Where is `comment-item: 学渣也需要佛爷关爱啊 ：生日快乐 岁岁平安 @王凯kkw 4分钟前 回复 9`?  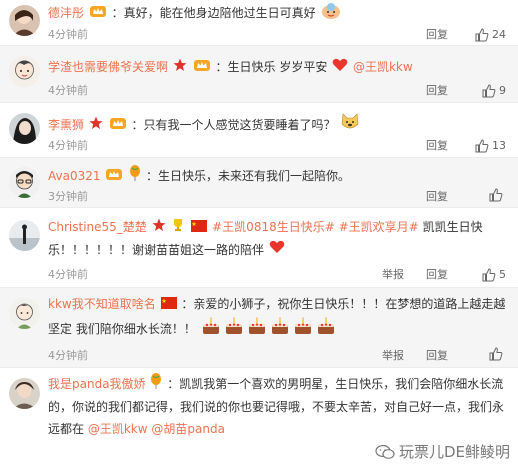
comment-item: 学渣也需要佛爷关爱啊 ：生日快乐 岁岁平安 @王凯kkw 4分钟前 回复 9 is located at coordinates (259, 74).